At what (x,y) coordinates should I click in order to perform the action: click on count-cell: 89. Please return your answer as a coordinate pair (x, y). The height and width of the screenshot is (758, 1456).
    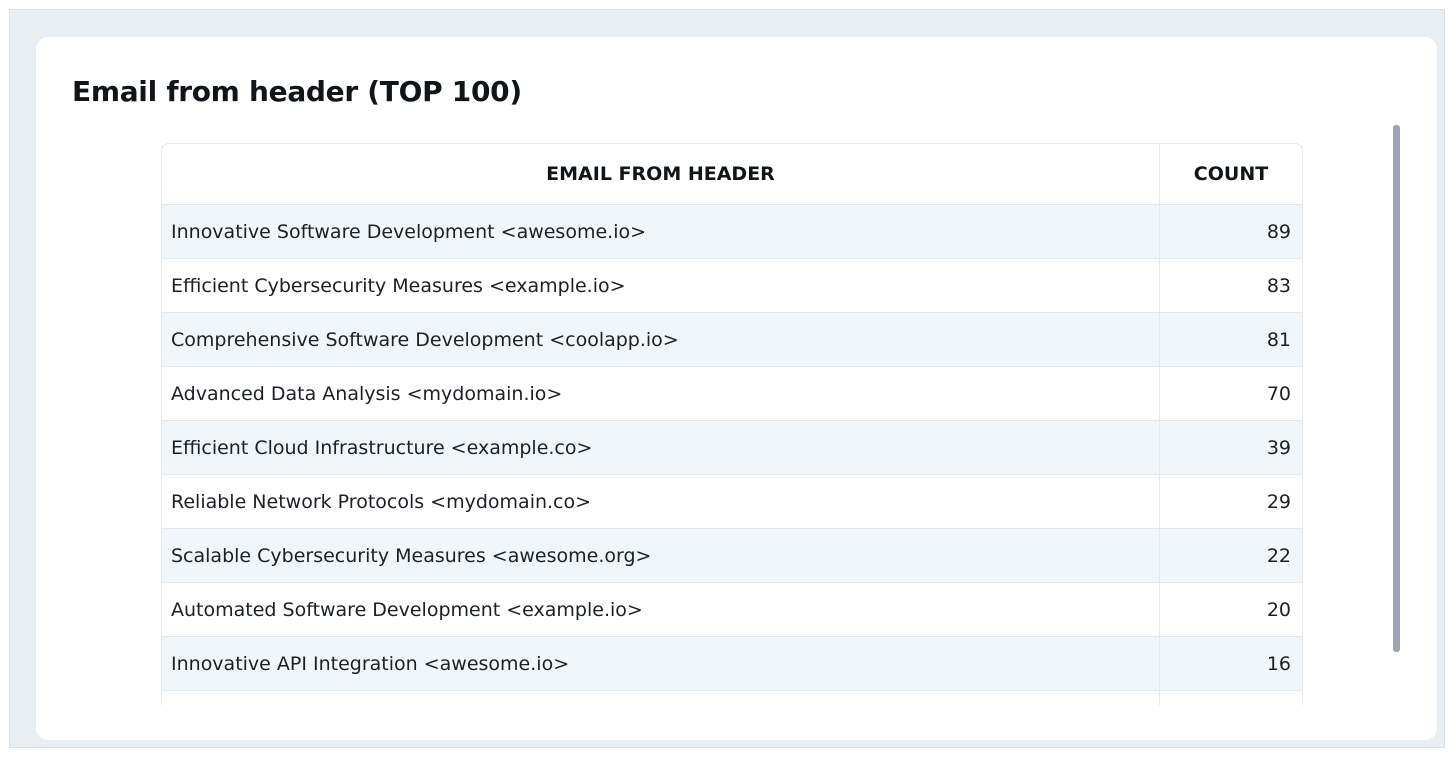
    Looking at the image, I should click on (1231, 232).